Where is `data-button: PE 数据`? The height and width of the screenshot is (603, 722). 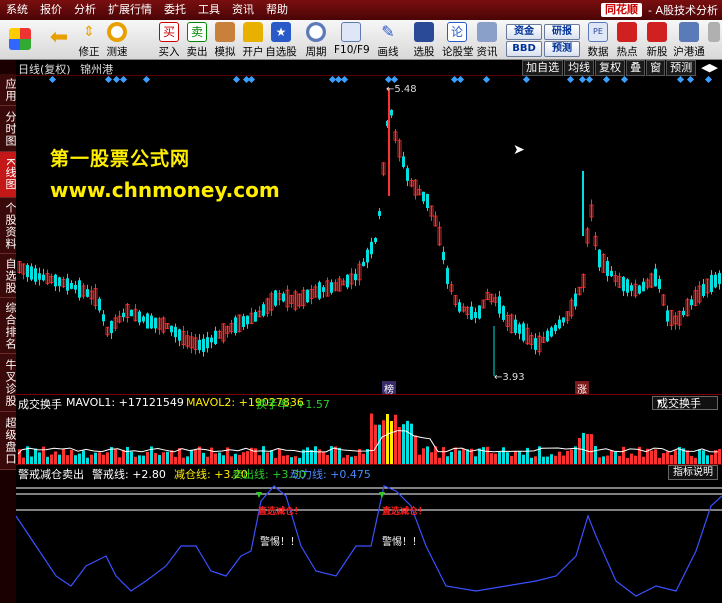
data-button: PE 数据 is located at coordinates (598, 40).